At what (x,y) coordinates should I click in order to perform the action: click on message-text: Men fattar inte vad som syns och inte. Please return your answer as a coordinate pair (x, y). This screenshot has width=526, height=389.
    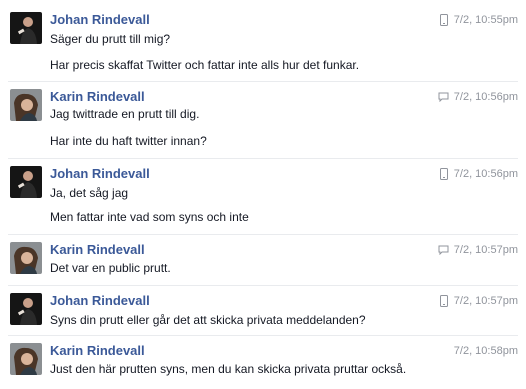
    Looking at the image, I should click on (149, 217).